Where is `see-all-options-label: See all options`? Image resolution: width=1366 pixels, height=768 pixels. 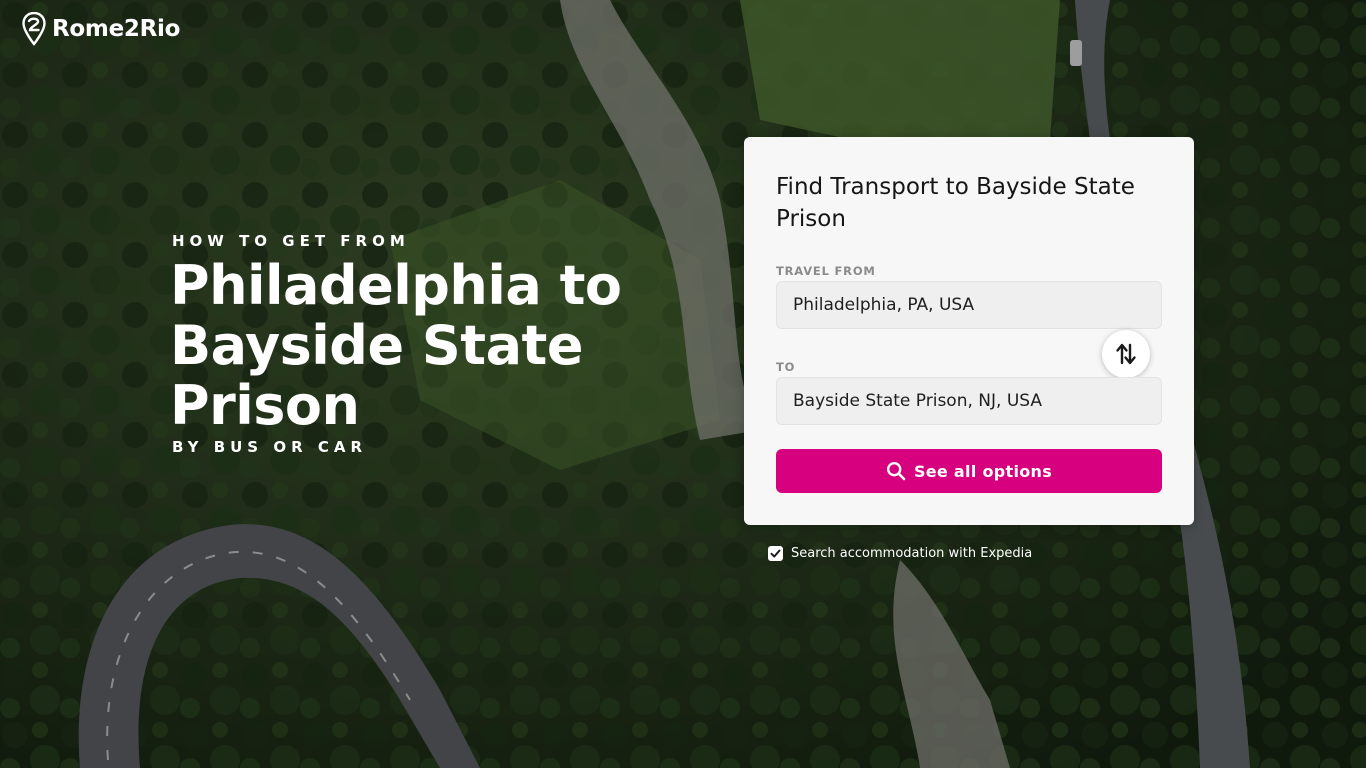
see-all-options-label: See all options is located at coordinates (983, 471).